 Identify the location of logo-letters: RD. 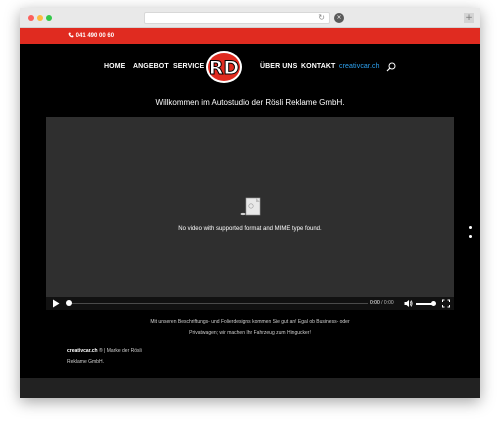
(224, 68).